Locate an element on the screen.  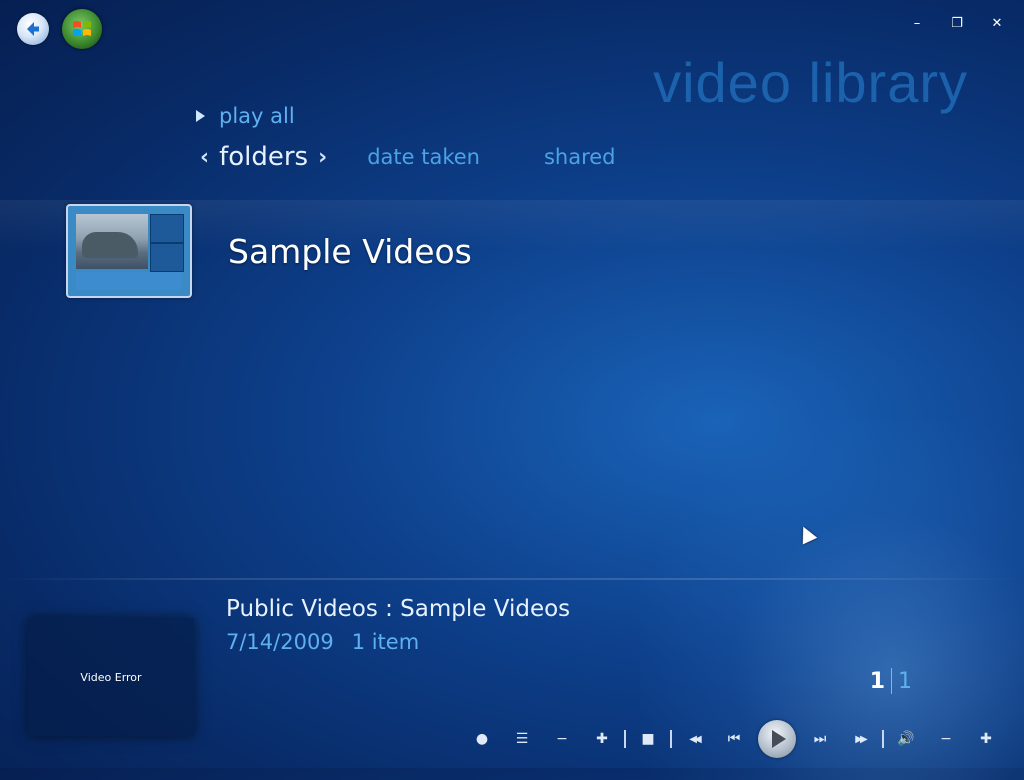
pager-separator is located at coordinates (891, 681).